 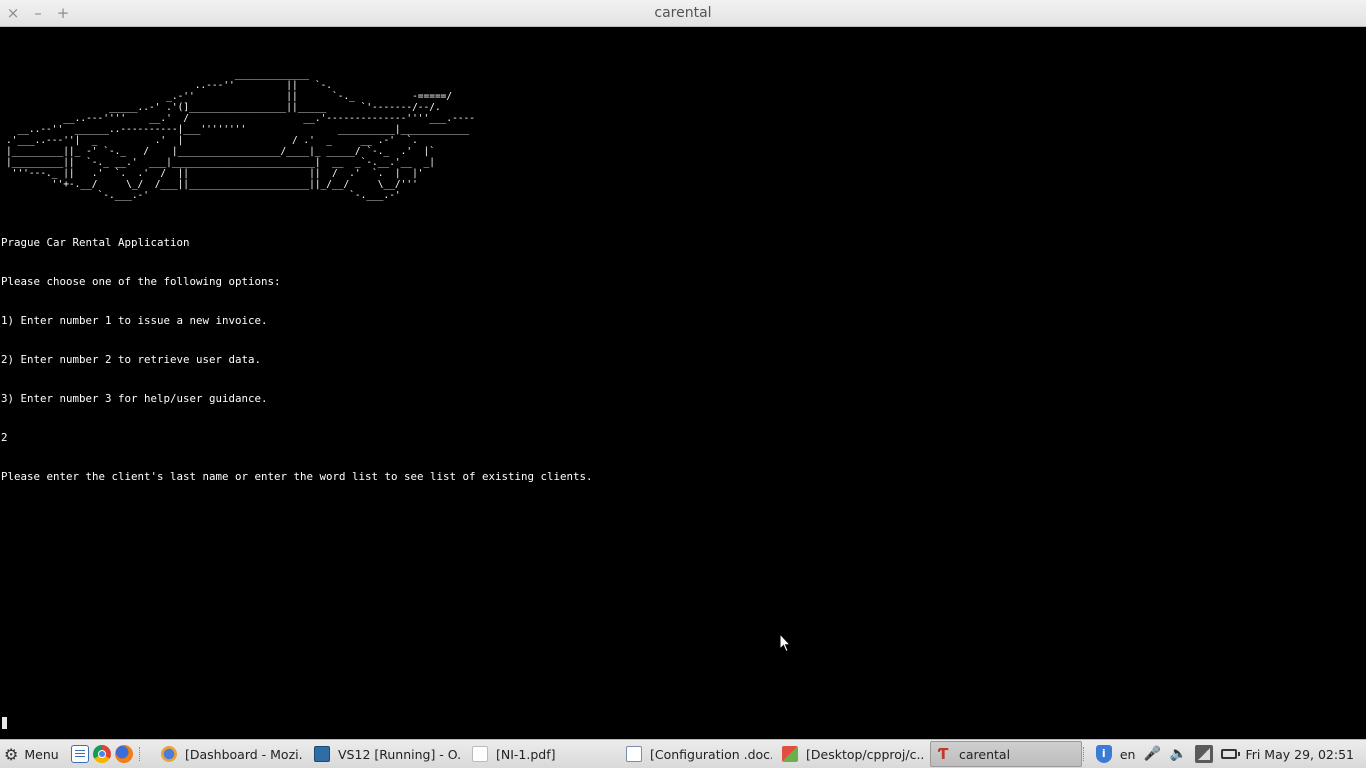 I want to click on battery-icon, so click(x=1231, y=754).